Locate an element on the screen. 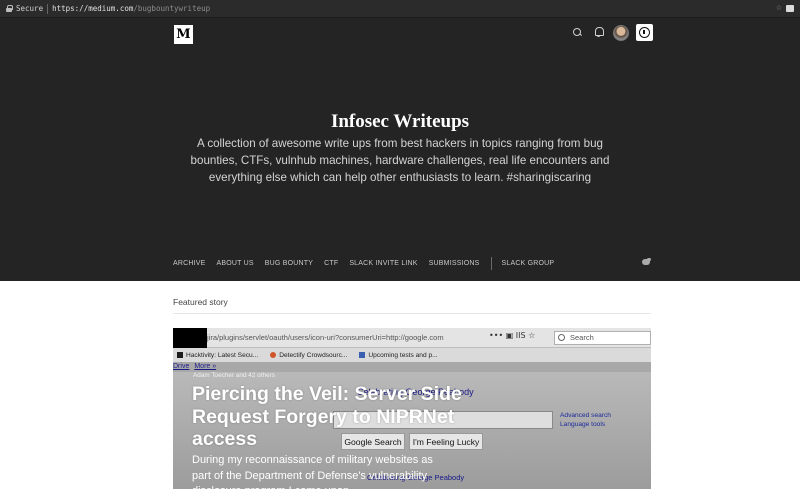  twitter-icon is located at coordinates (646, 262).